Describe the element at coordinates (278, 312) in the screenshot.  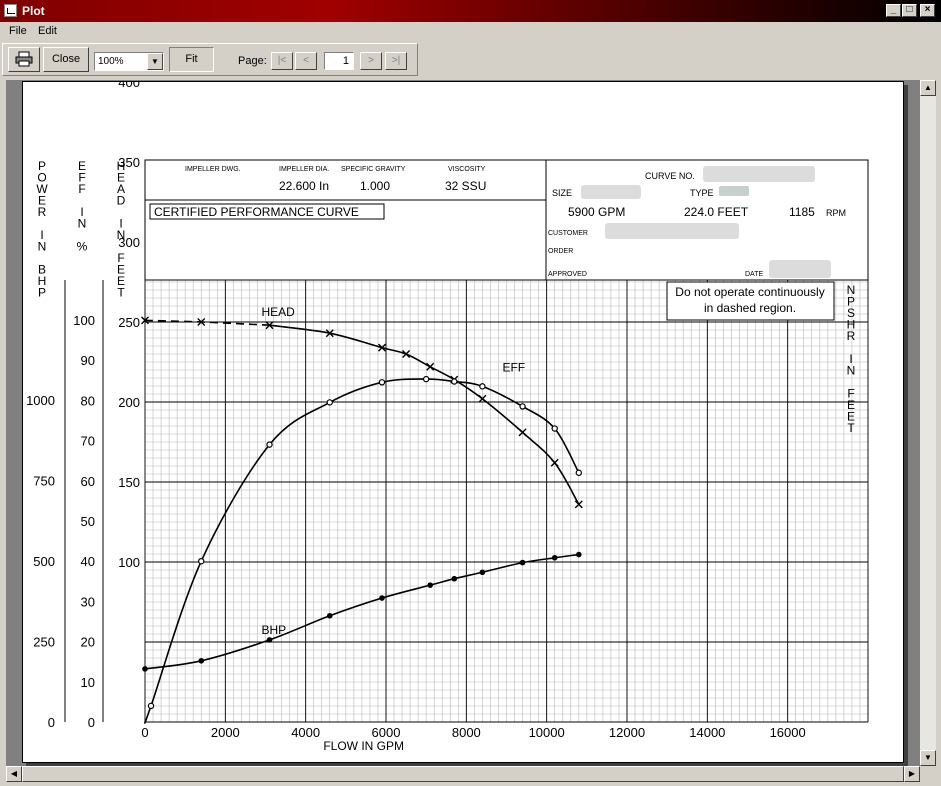
I see `head-label: HEAD` at that location.